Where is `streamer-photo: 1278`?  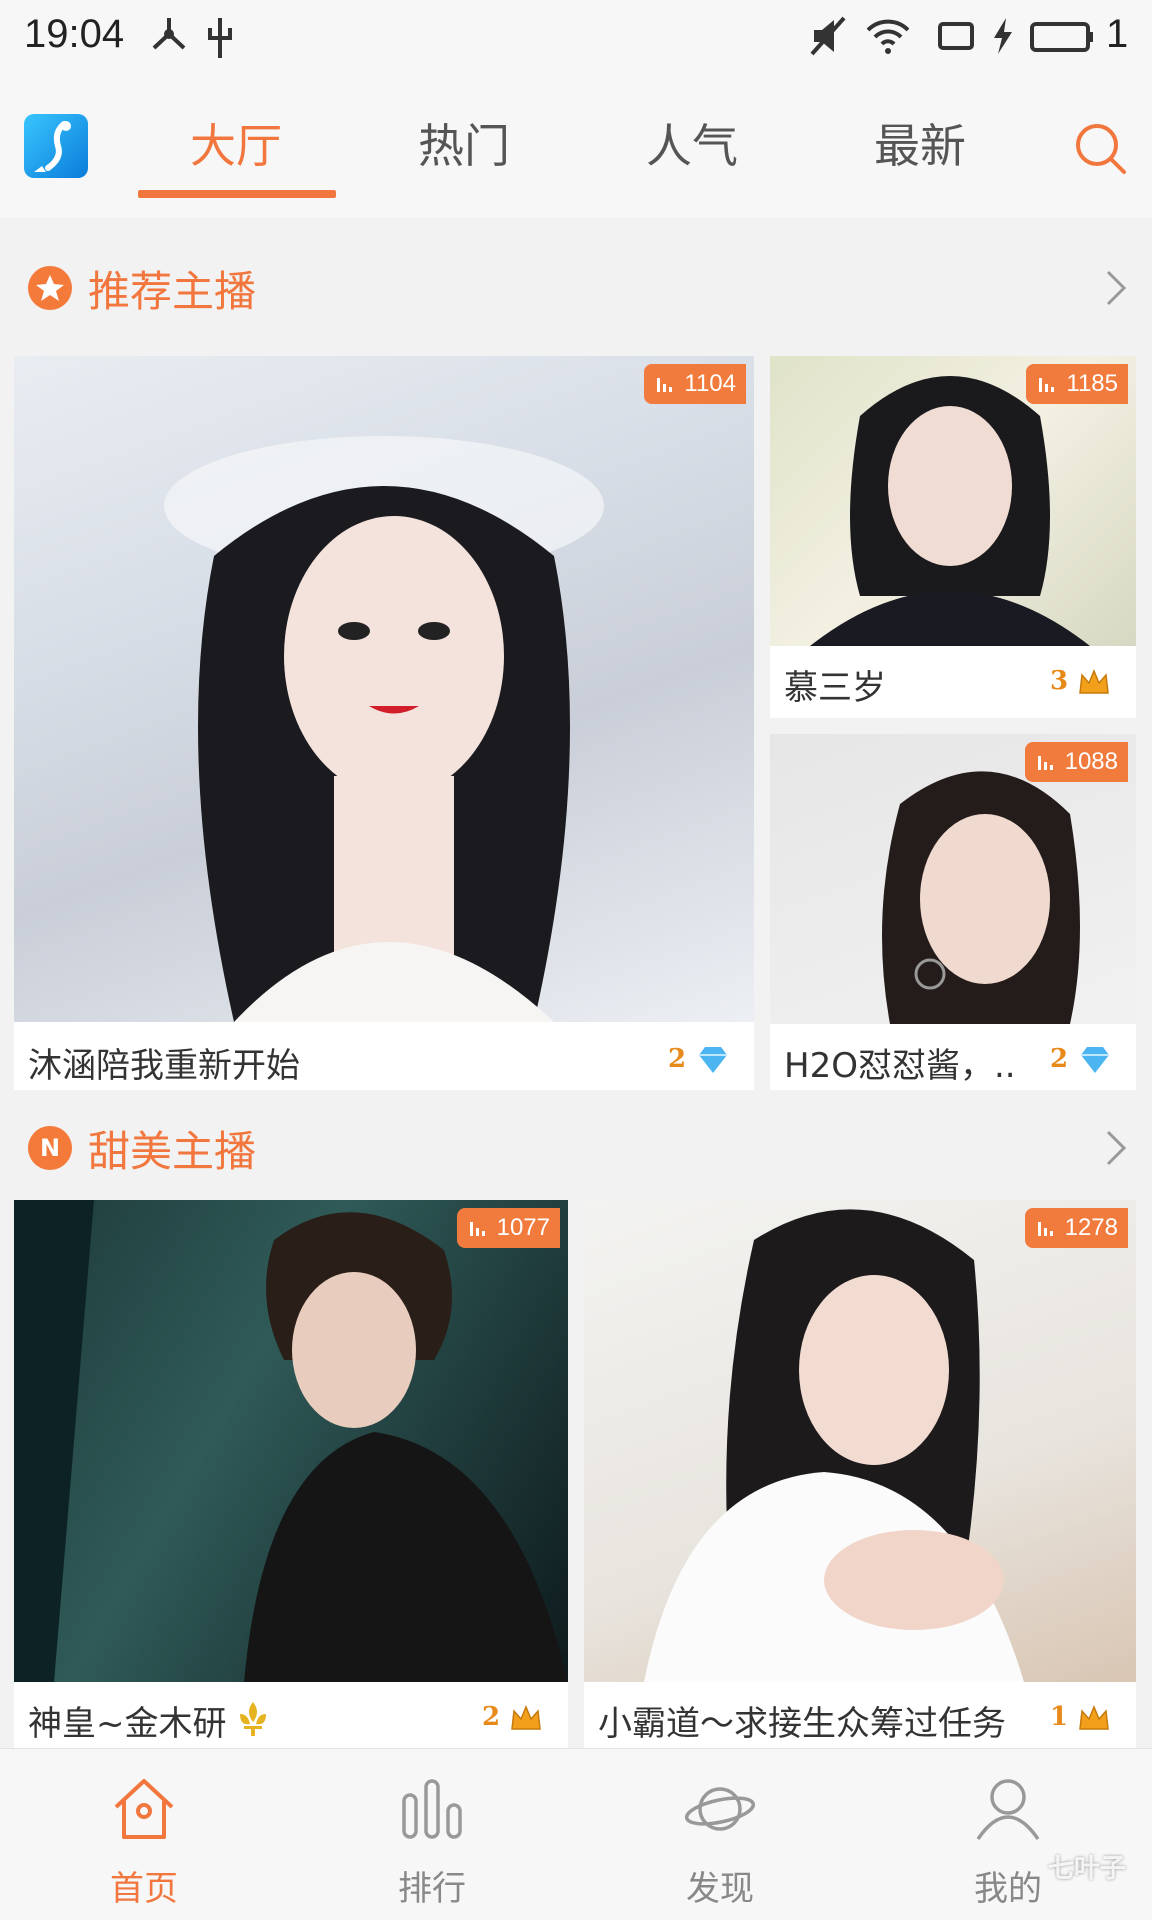 streamer-photo: 1278 is located at coordinates (860, 1441).